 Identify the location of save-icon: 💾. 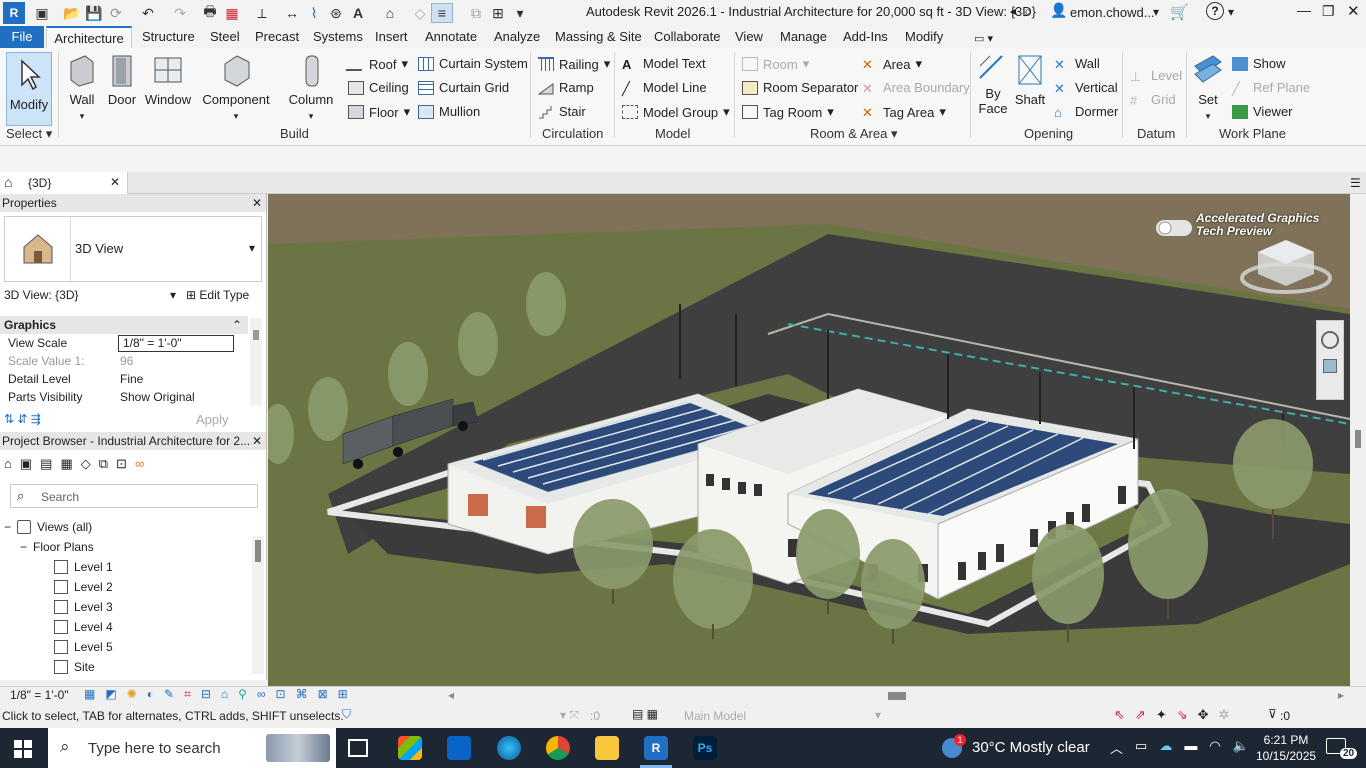
(94, 13).